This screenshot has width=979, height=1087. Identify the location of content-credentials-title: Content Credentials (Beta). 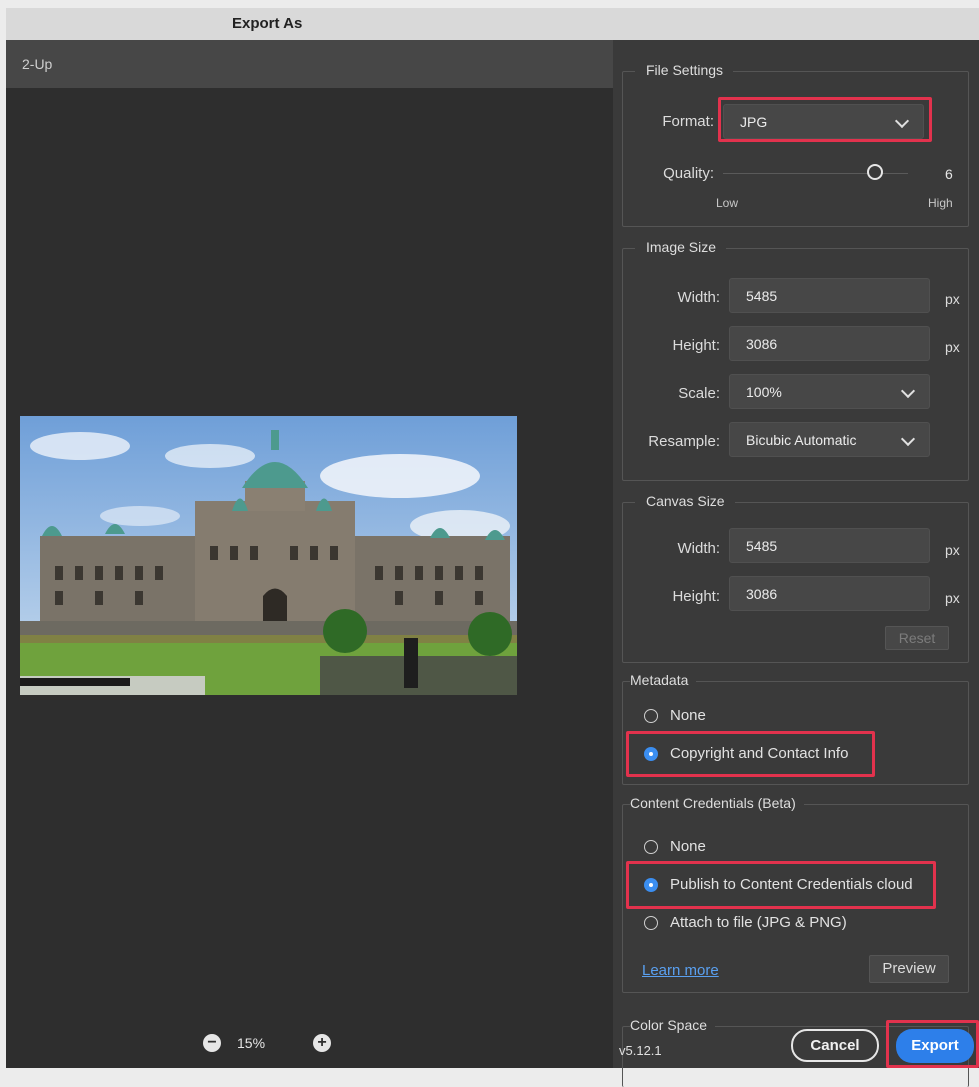
(717, 803).